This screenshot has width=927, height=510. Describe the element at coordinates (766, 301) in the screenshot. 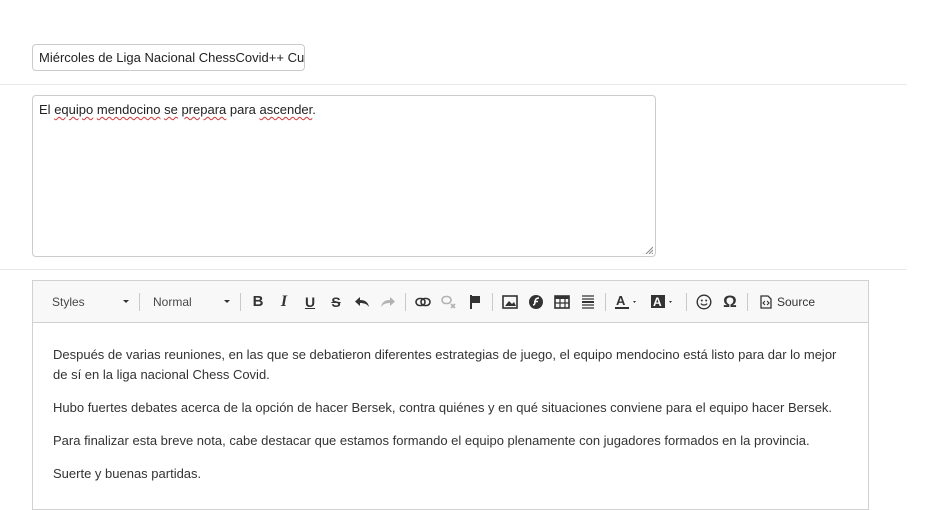

I see `source-icon` at that location.